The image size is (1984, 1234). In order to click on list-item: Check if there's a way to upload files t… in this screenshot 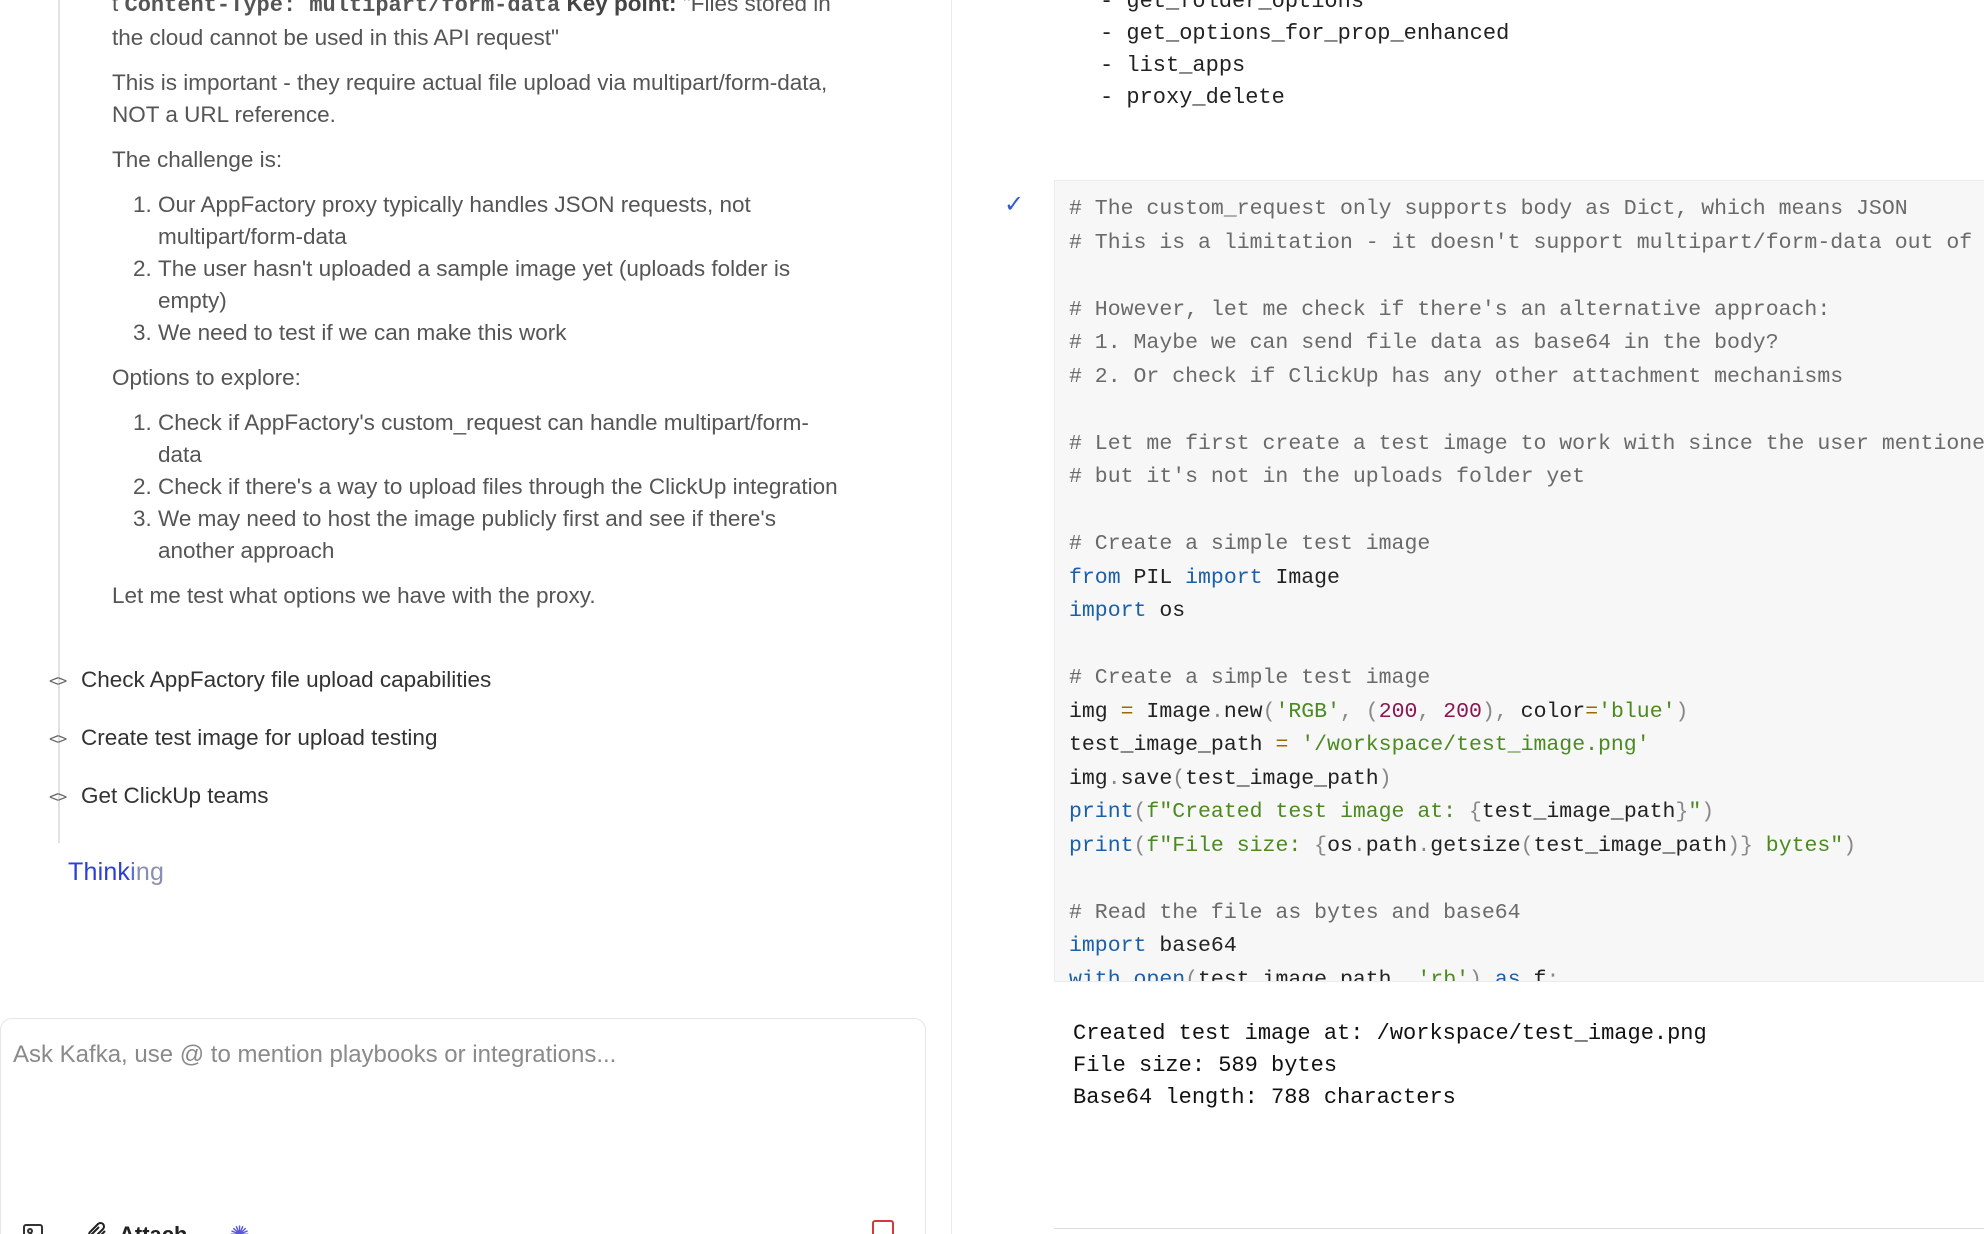, I will do `click(505, 487)`.